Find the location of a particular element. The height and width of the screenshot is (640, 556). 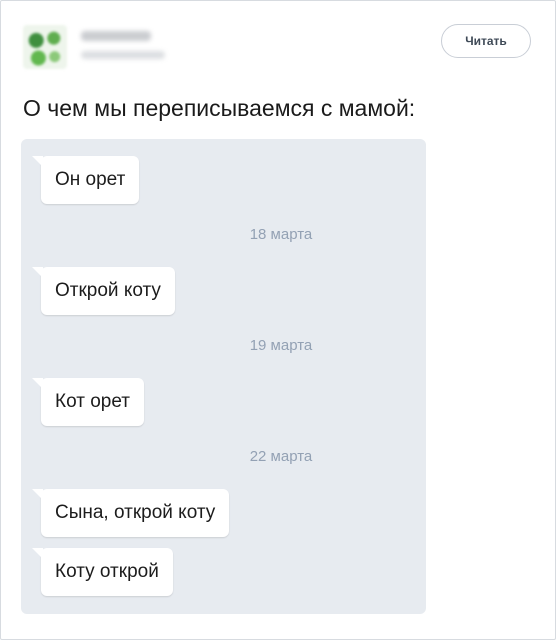

author-handle-blurred is located at coordinates (123, 55).